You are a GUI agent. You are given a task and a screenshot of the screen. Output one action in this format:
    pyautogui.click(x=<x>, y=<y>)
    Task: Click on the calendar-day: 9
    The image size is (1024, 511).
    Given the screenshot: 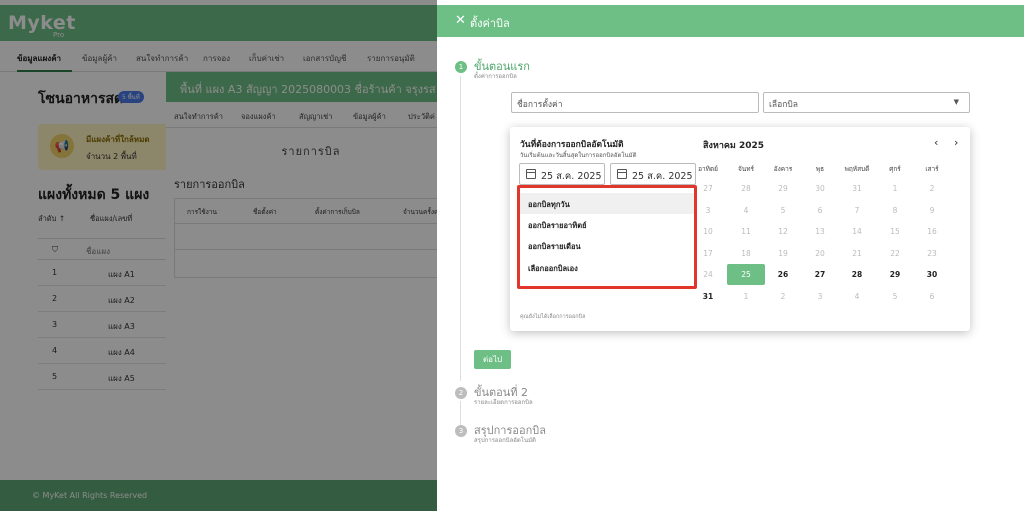 What is the action you would take?
    pyautogui.click(x=932, y=210)
    